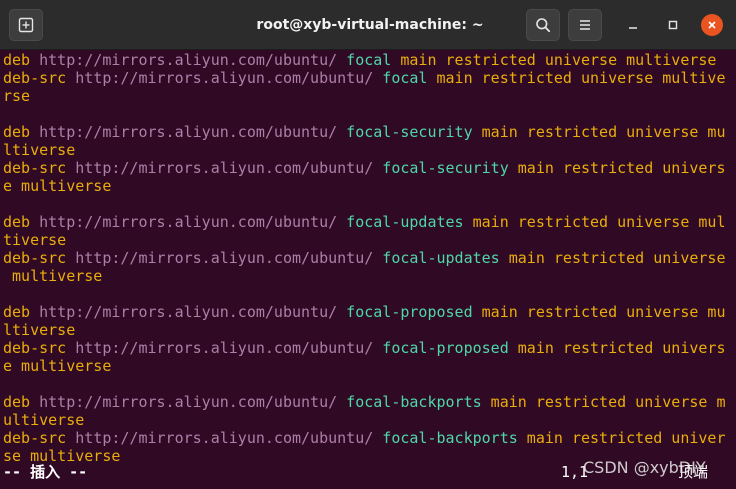  What do you see at coordinates (617, 258) in the screenshot?
I see `terminal-text: main restricted universe` at bounding box center [617, 258].